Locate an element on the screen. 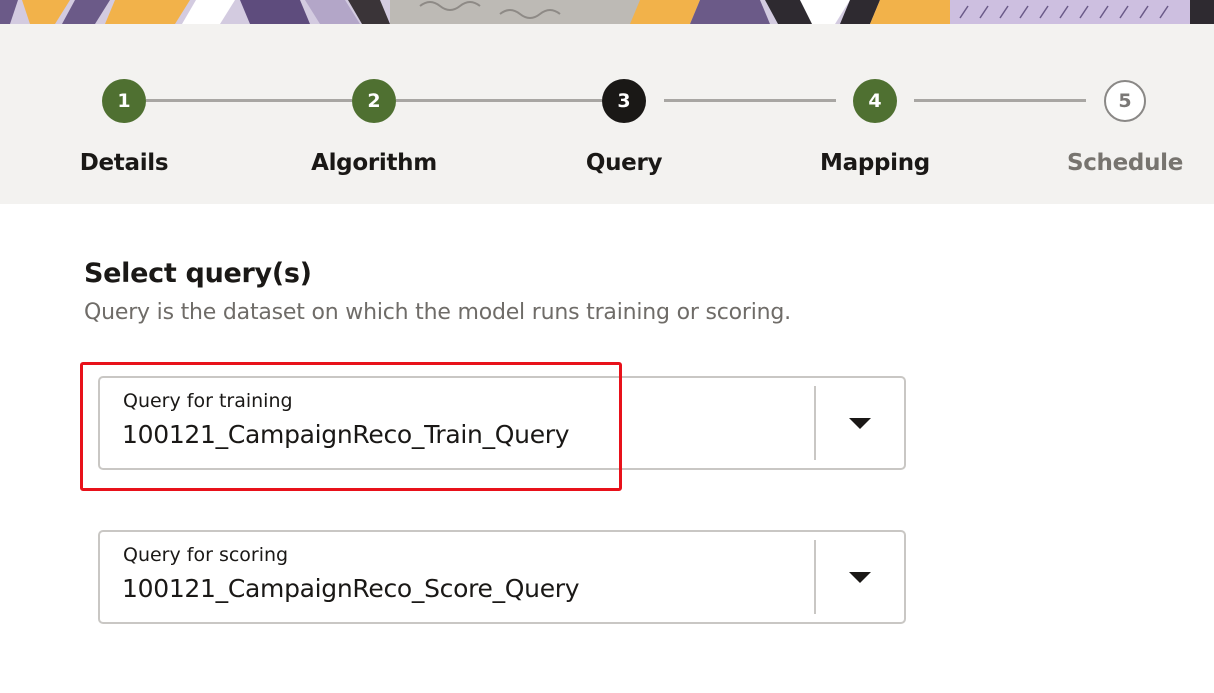 Image resolution: width=1214 pixels, height=693 pixels. step-mapping: 4 Mapping is located at coordinates (875, 114).